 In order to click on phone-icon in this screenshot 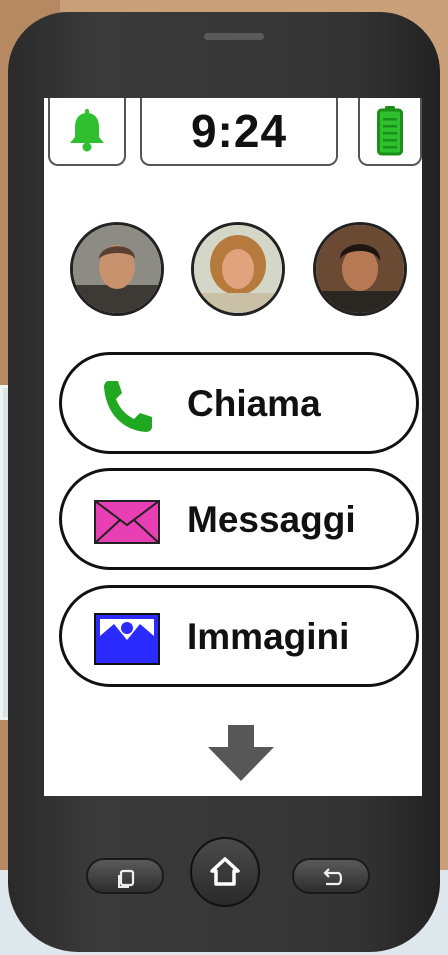, I will do `click(128, 406)`.